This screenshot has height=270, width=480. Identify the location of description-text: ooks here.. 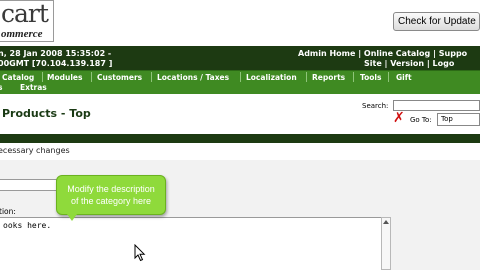
(27, 225).